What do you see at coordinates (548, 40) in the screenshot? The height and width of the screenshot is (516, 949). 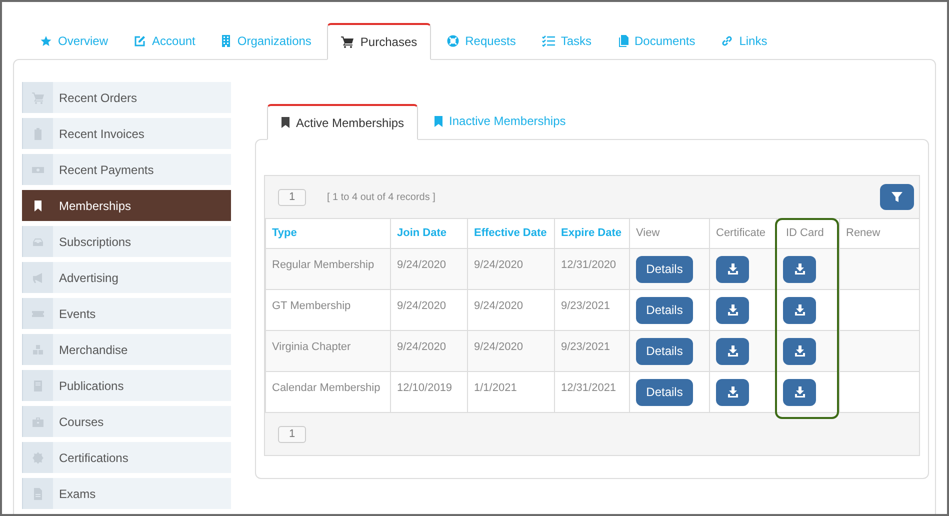 I see `checklist-icon` at bounding box center [548, 40].